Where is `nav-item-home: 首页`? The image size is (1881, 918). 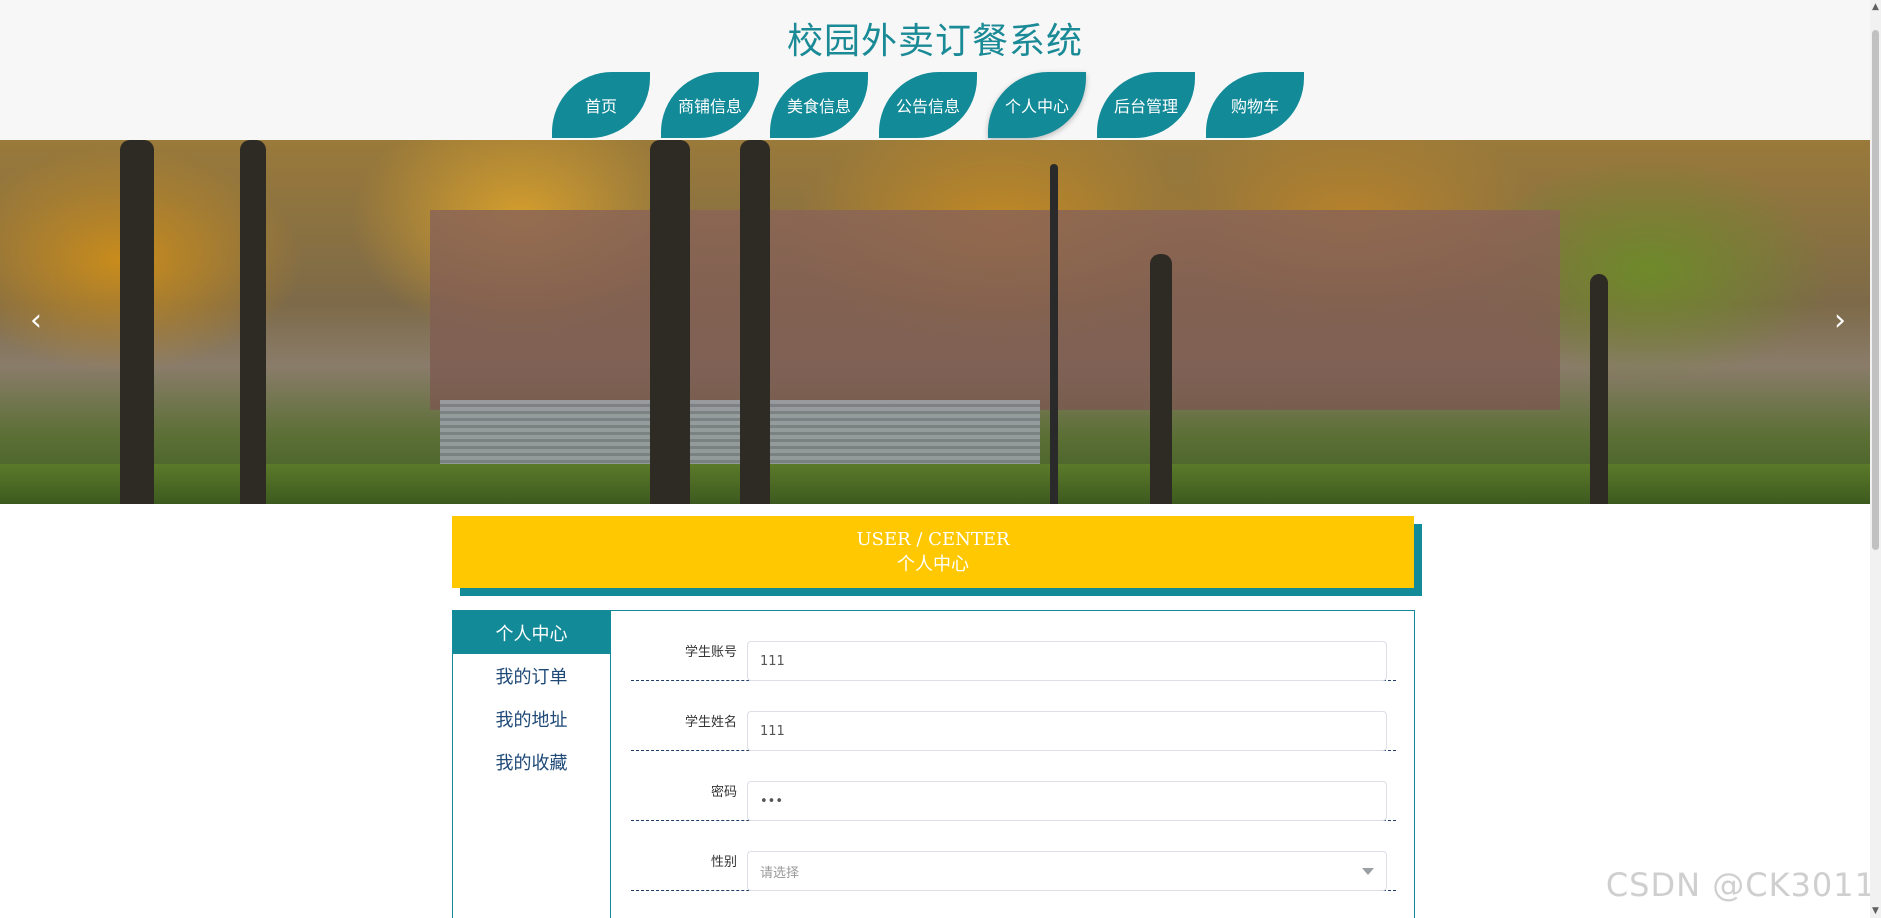 nav-item-home: 首页 is located at coordinates (601, 105).